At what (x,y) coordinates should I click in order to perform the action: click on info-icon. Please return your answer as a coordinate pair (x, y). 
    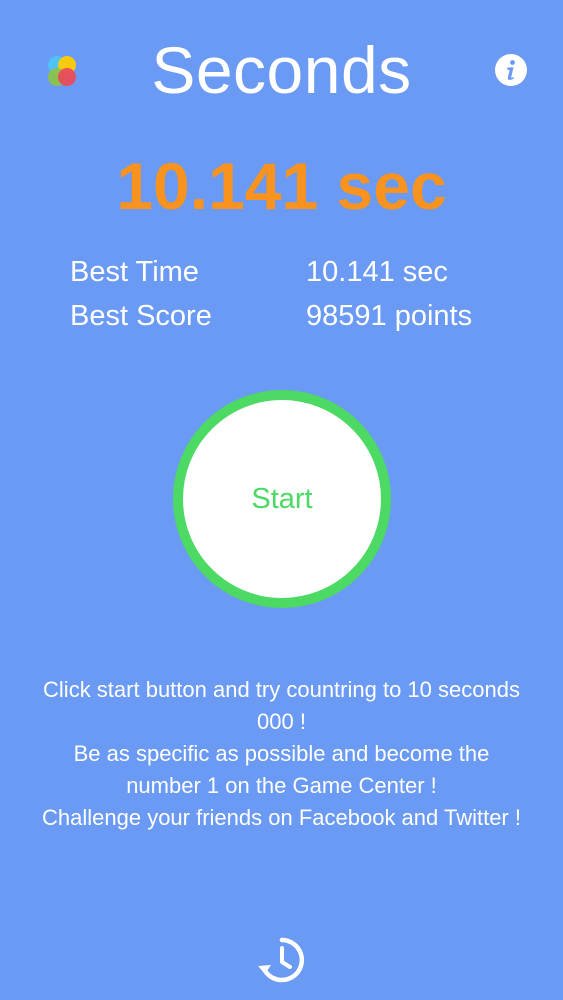
    Looking at the image, I should click on (511, 70).